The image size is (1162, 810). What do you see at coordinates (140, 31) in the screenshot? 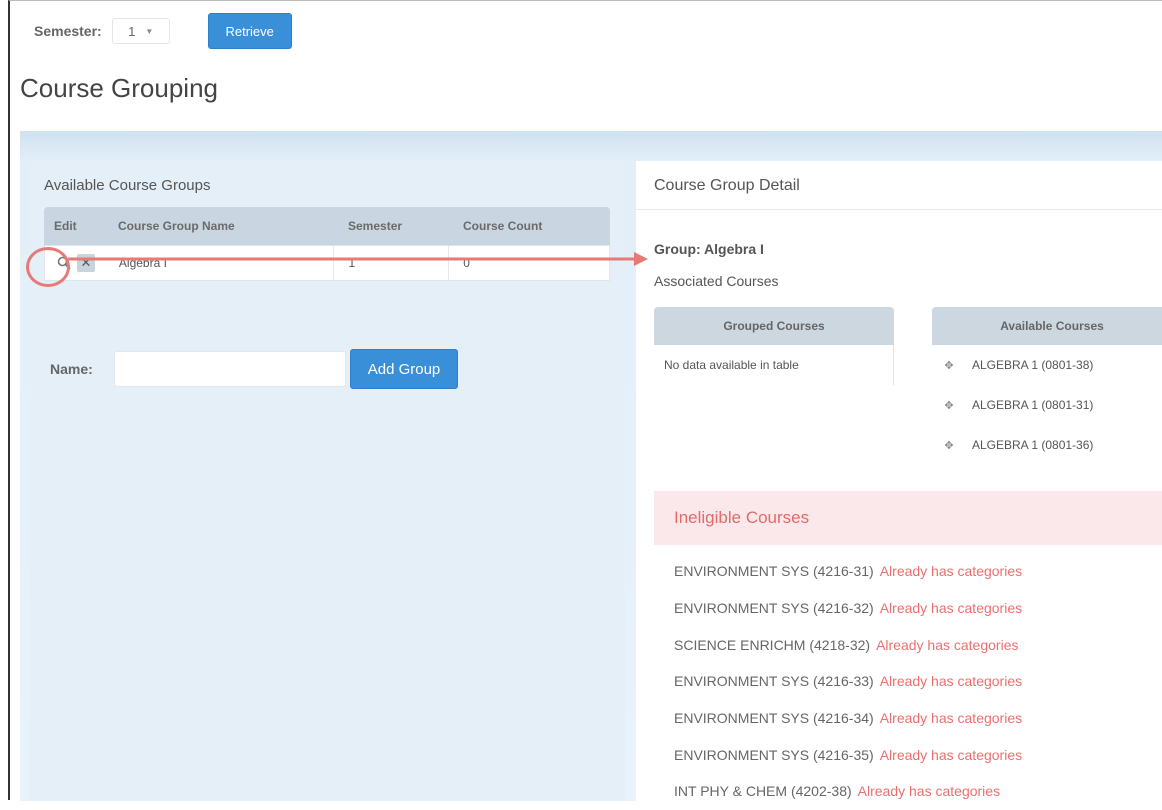
I see `semester-select: 1 ▼` at bounding box center [140, 31].